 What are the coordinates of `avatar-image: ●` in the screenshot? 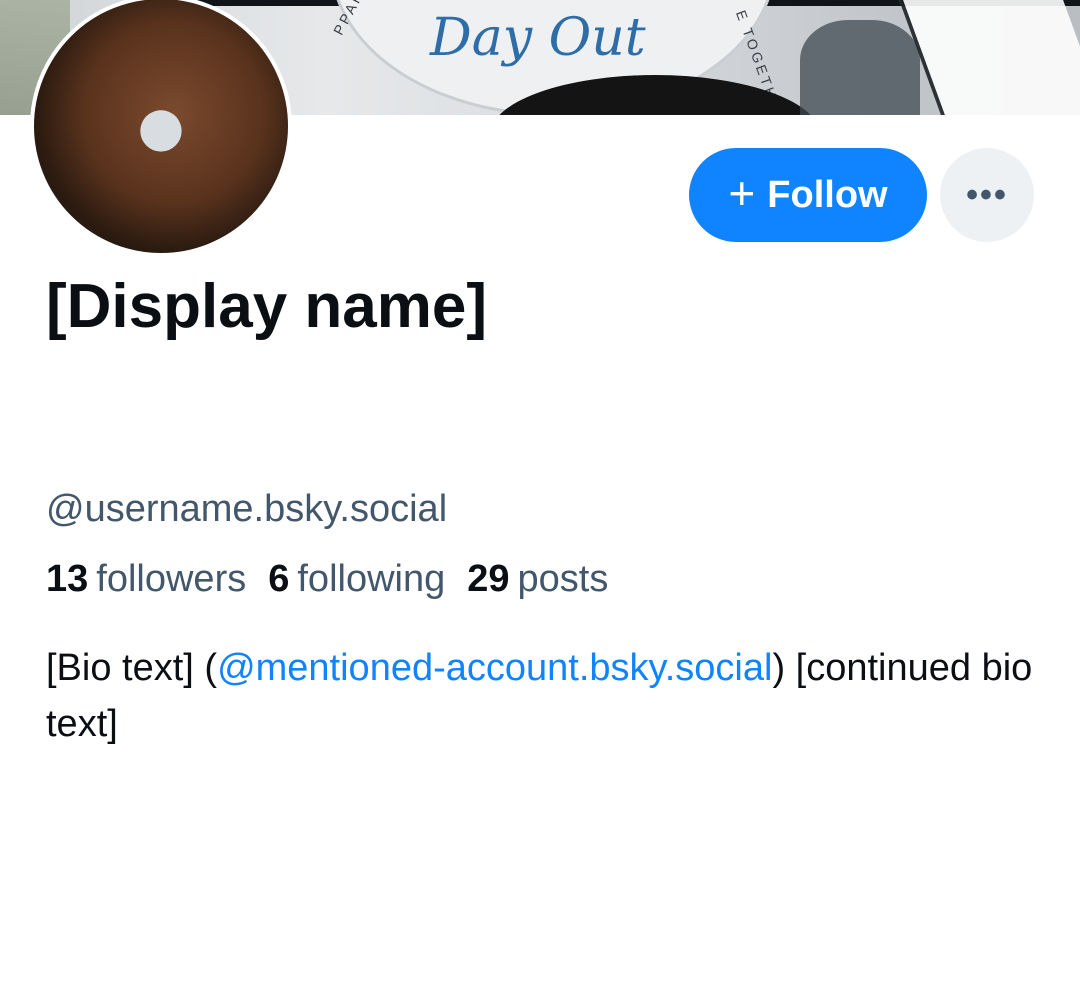 It's located at (161, 125).